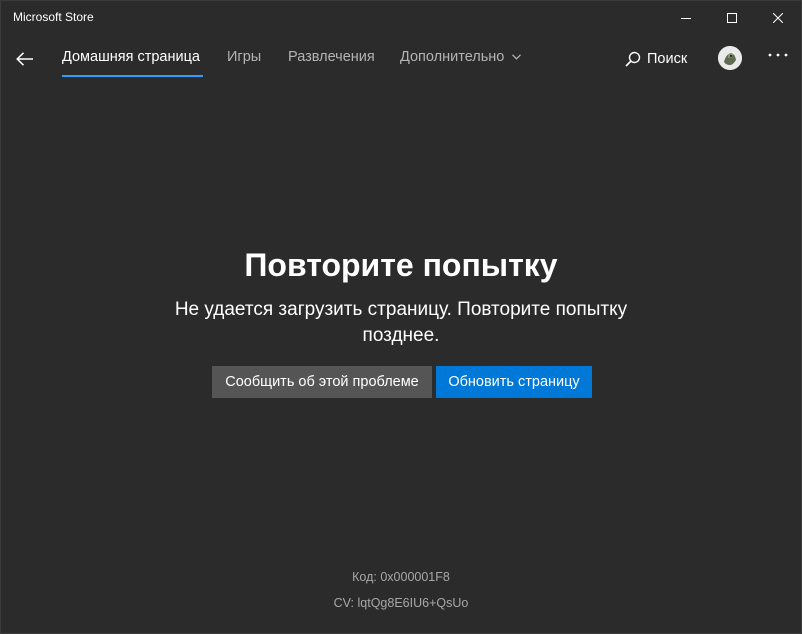 This screenshot has width=802, height=634. I want to click on correlation-vector: CV: lqtQg8E6IU6+QsUo, so click(401, 603).